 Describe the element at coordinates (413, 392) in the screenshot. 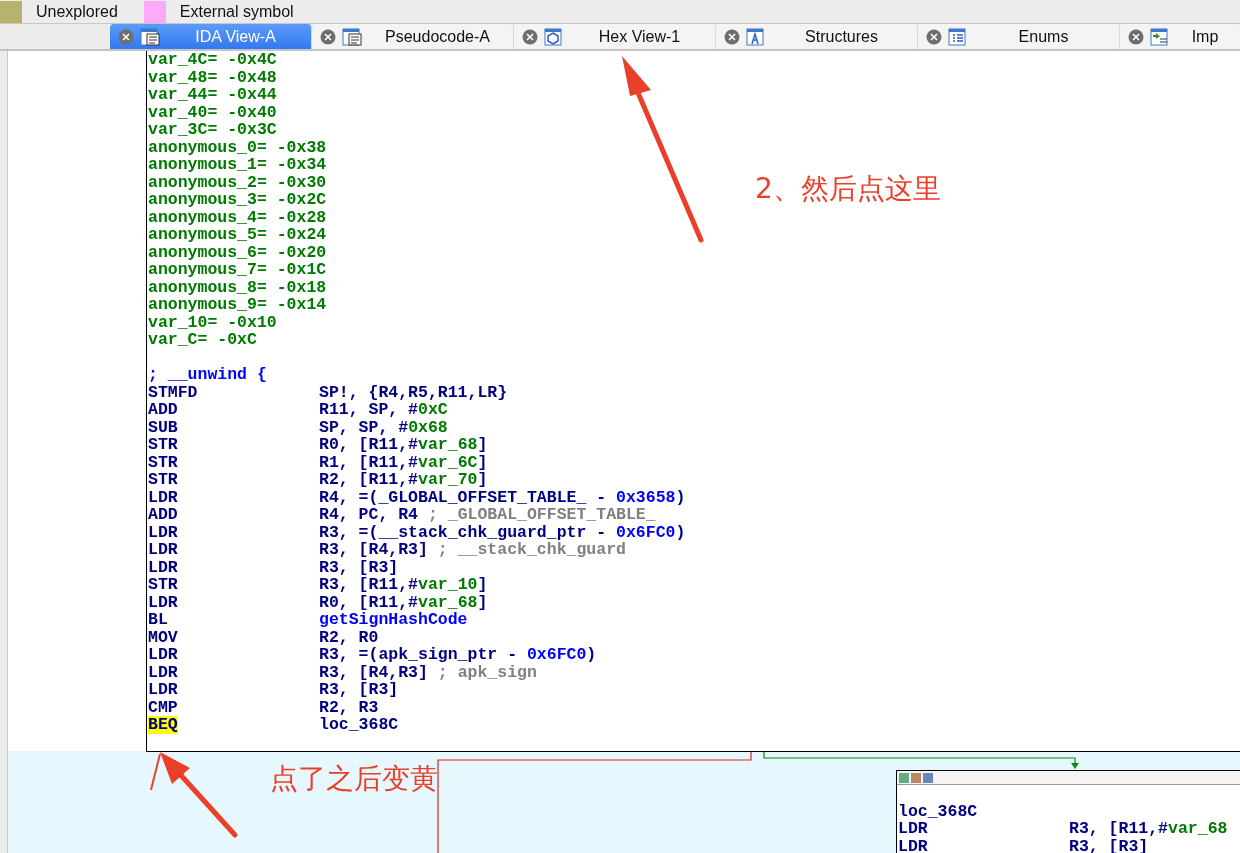

I see `instruction-operands: SP!, {R4,R5,R11,LR}` at that location.